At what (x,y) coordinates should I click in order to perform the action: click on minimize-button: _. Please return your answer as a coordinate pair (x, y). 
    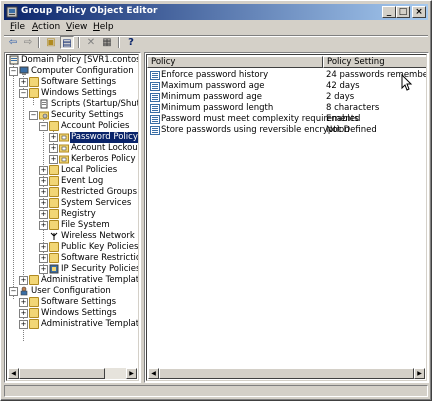
    Looking at the image, I should click on (389, 12).